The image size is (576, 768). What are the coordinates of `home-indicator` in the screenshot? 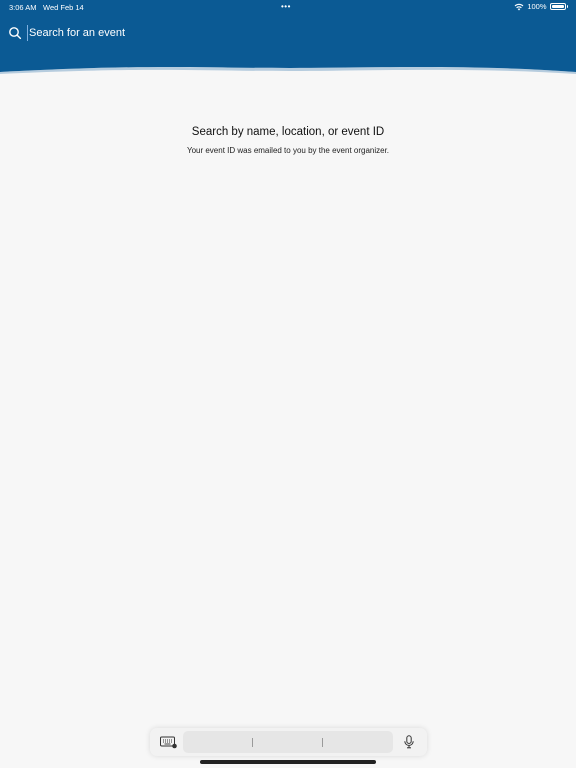 It's located at (288, 762).